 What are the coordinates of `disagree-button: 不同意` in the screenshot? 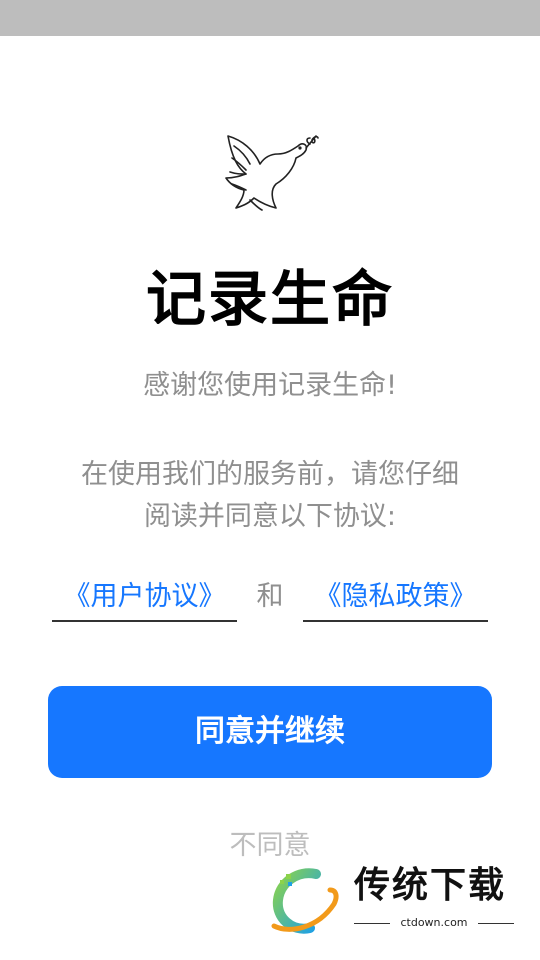 It's located at (270, 846).